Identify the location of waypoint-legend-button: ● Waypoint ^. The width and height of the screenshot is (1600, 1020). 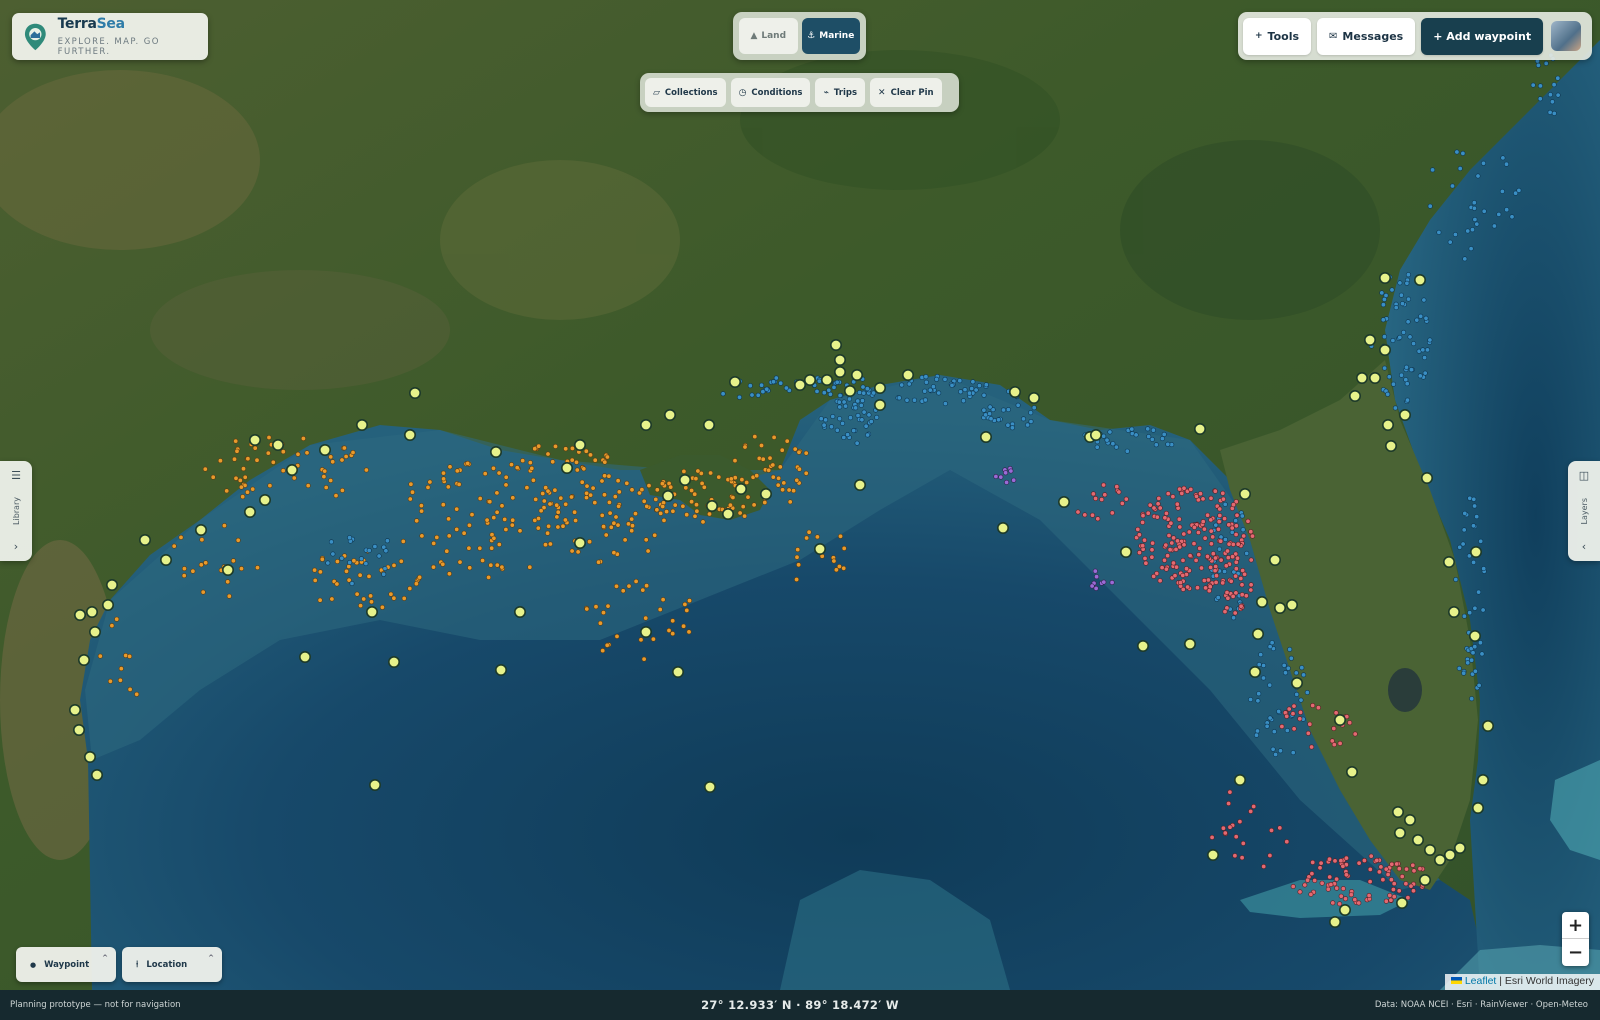
(66, 964).